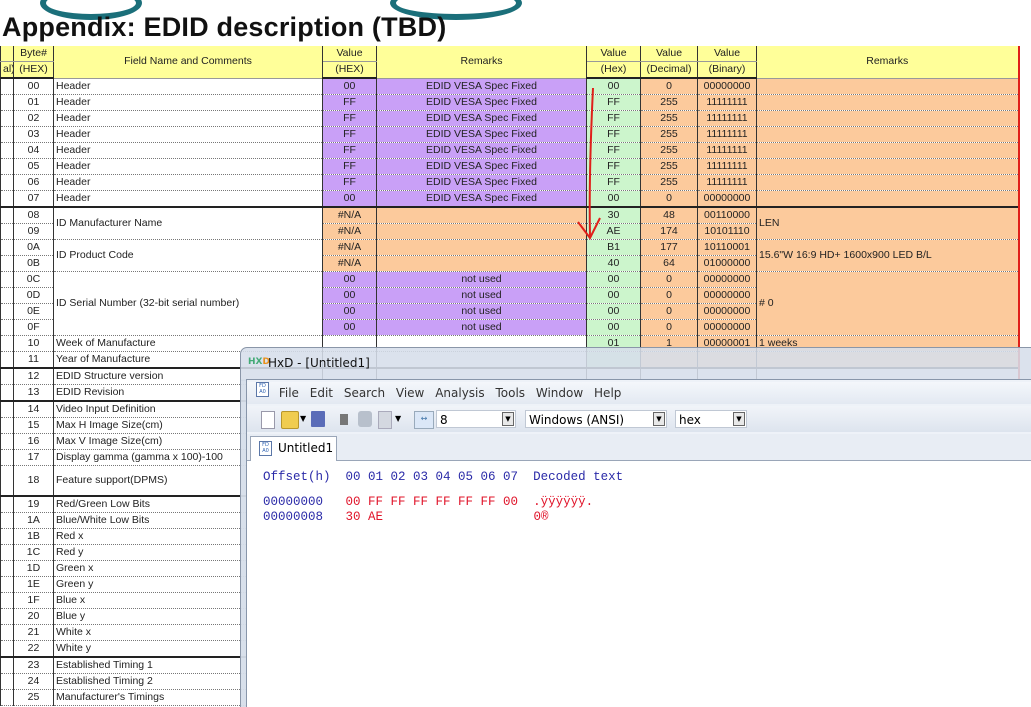  I want to click on hxd-title-bar: HXD HxD - [Untitled1], so click(635, 364).